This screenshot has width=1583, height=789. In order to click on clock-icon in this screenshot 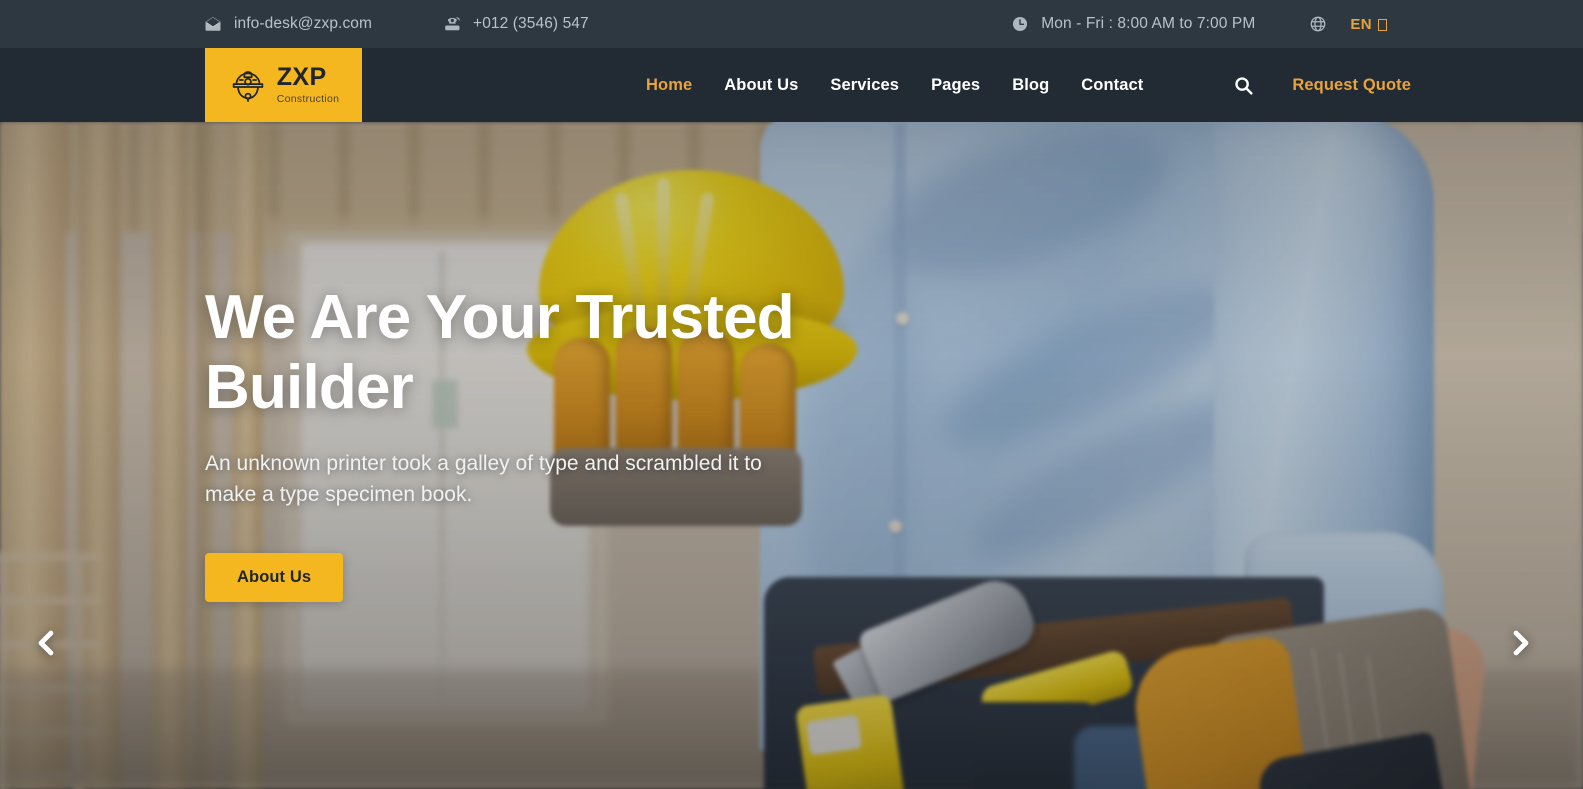, I will do `click(1020, 24)`.